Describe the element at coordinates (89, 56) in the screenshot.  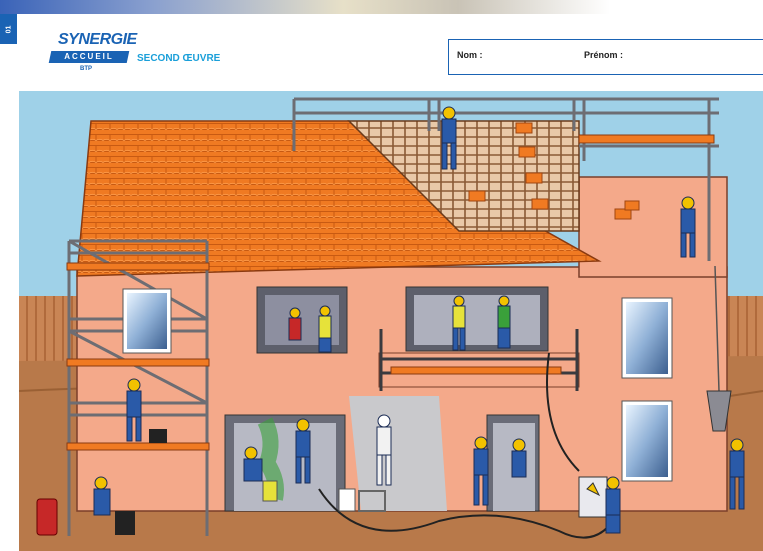
I see `logo-accueil: ACCUEIL` at that location.